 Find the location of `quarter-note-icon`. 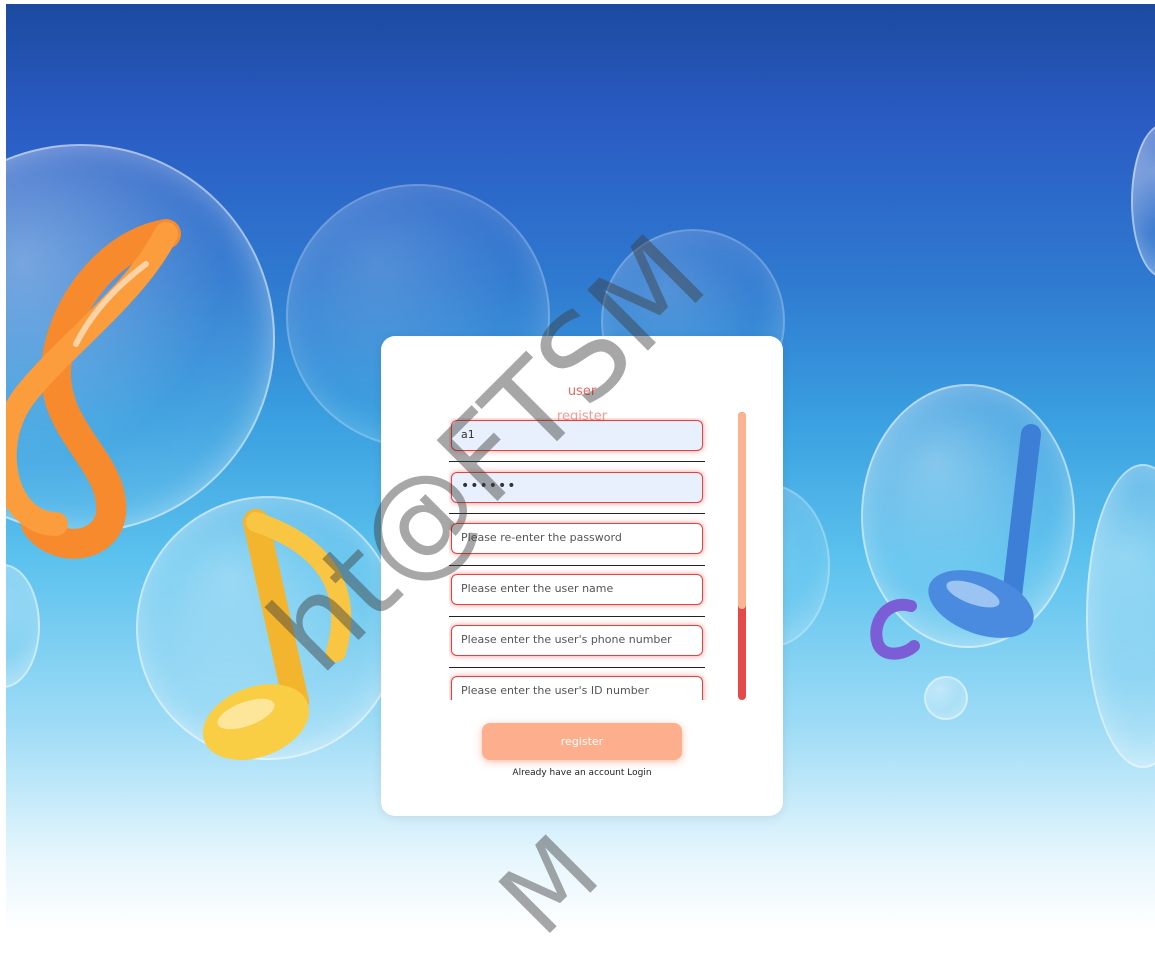

quarter-note-icon is located at coordinates (984, 531).